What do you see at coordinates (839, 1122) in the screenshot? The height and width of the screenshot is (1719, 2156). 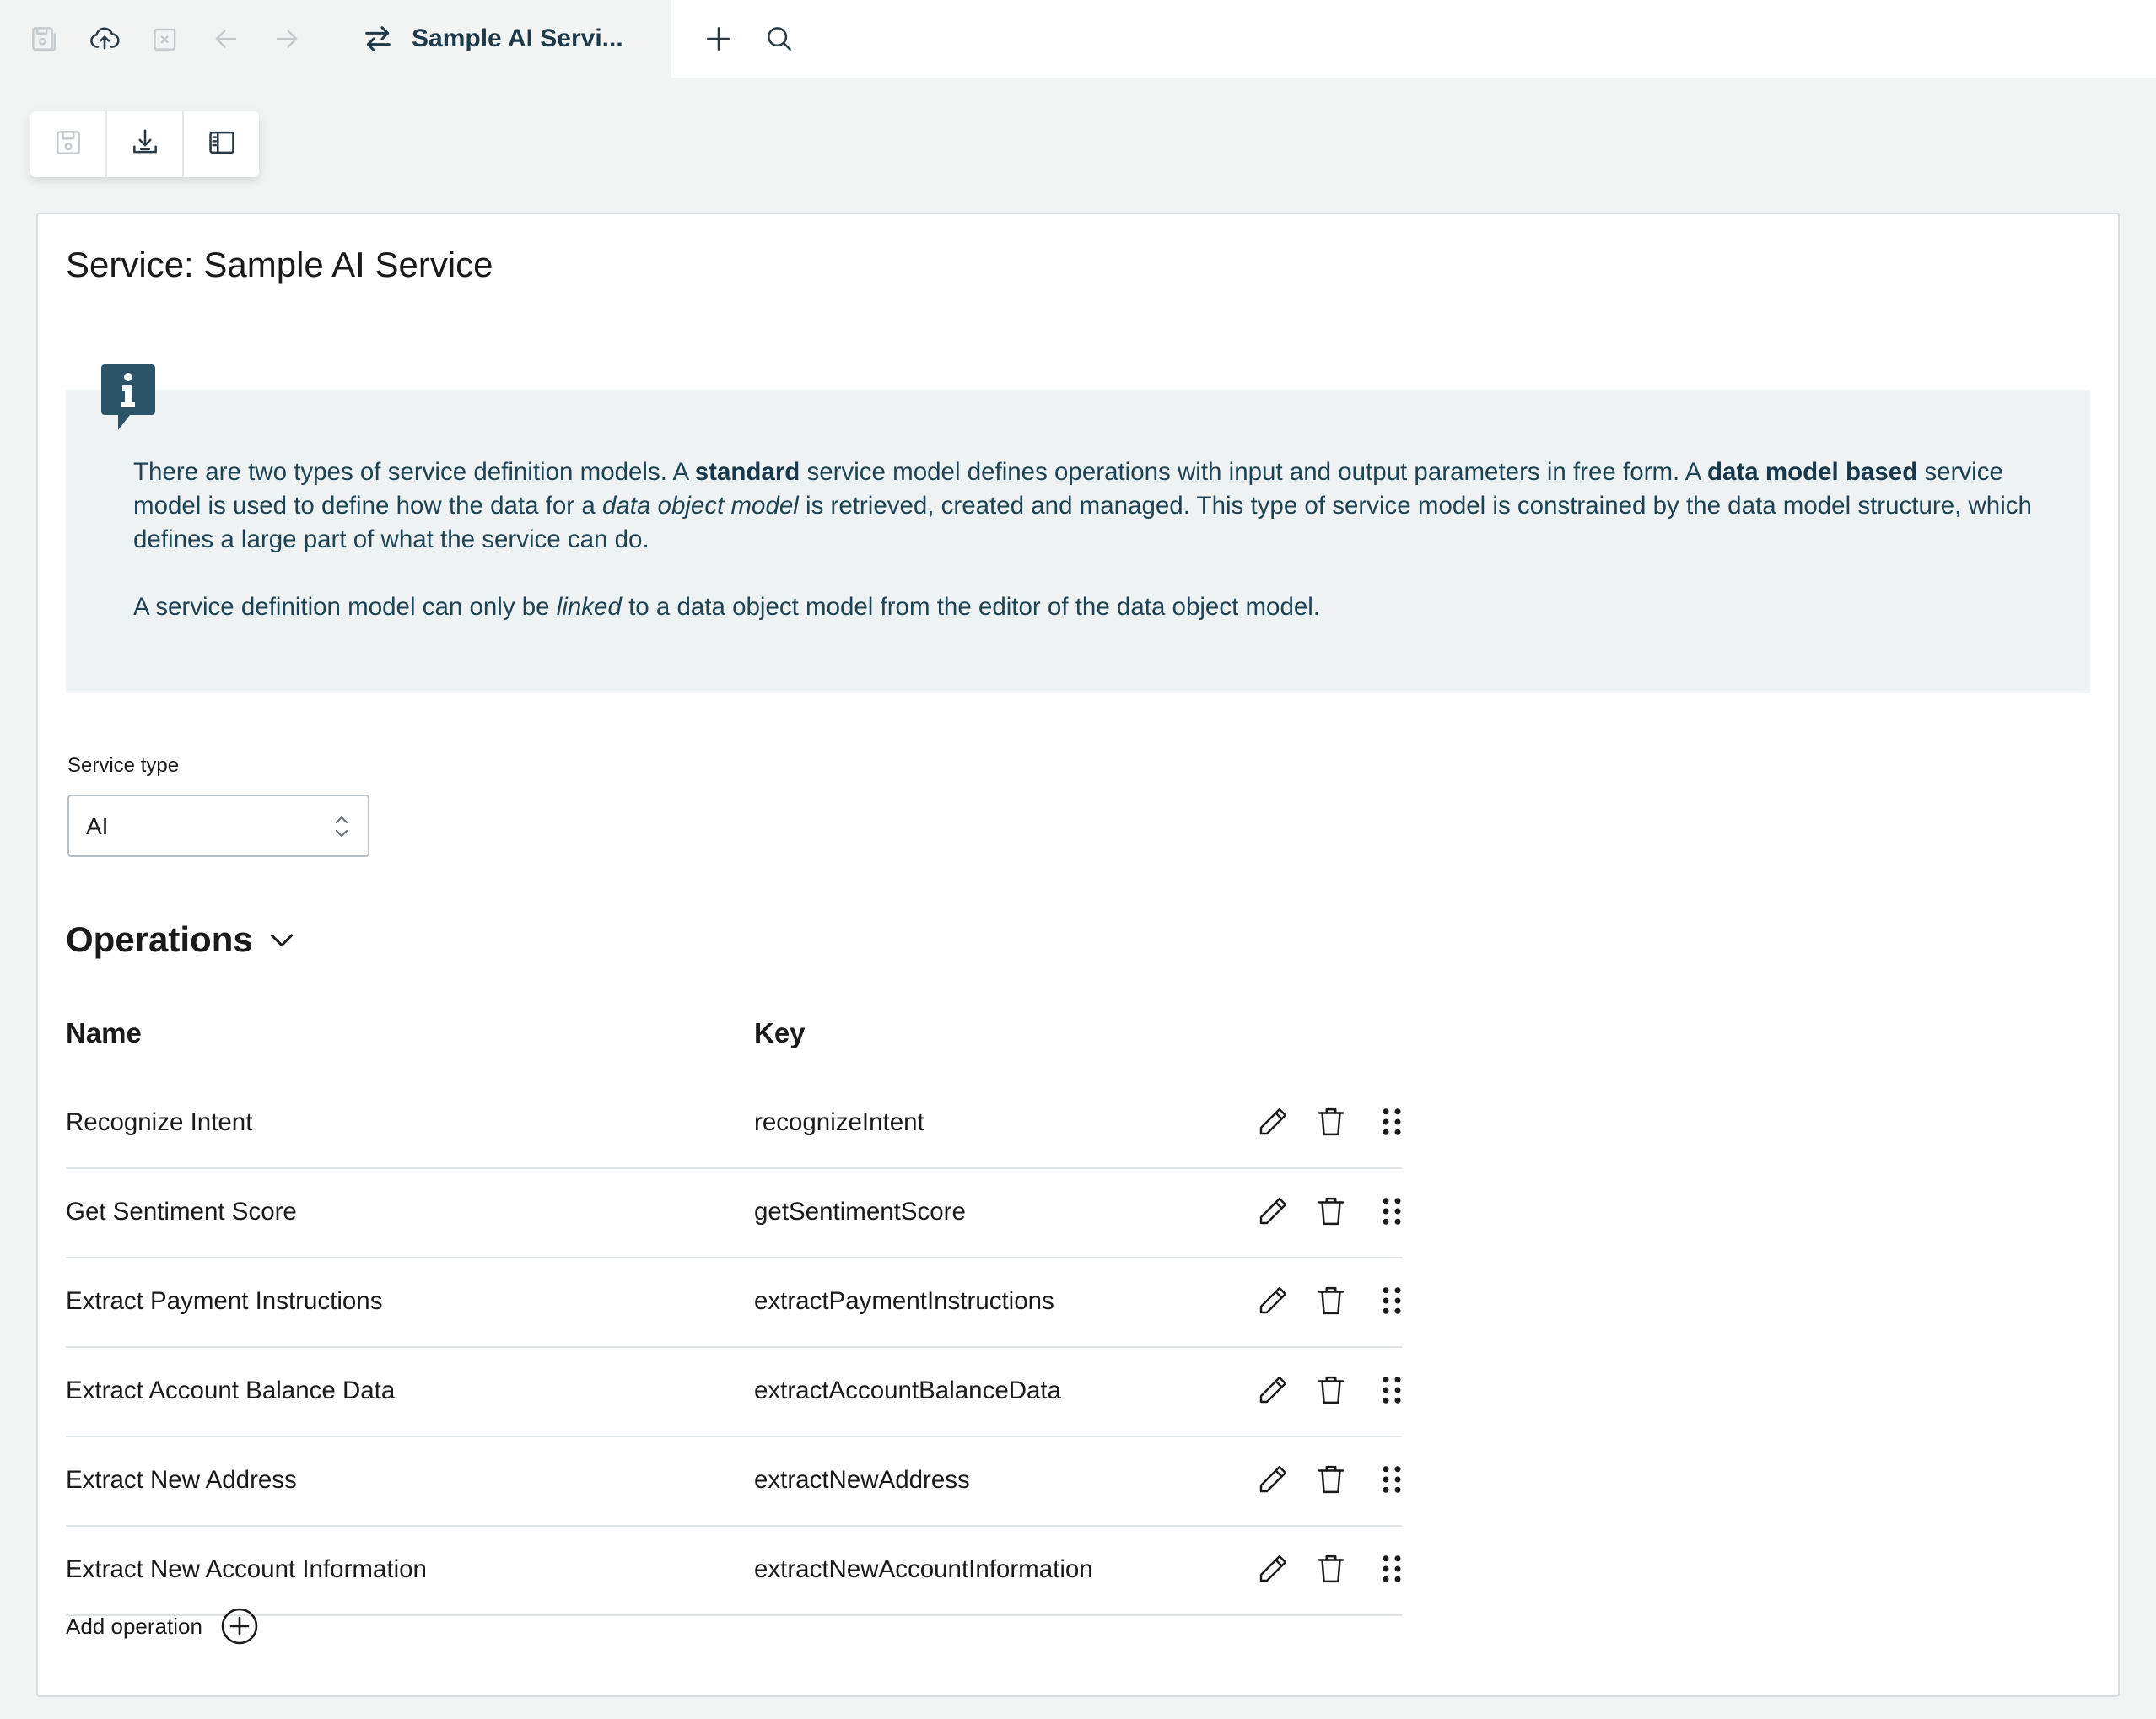 I see `operation-key: recognizeIntent` at bounding box center [839, 1122].